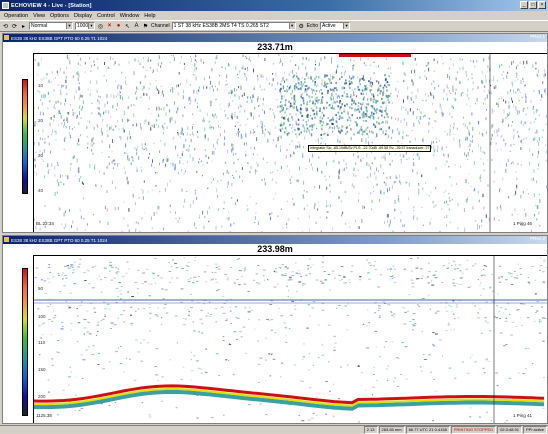 Image resolution: width=548 pixels, height=434 pixels. What do you see at coordinates (127, 26) in the screenshot?
I see `pointer-icon: ↖` at bounding box center [127, 26].